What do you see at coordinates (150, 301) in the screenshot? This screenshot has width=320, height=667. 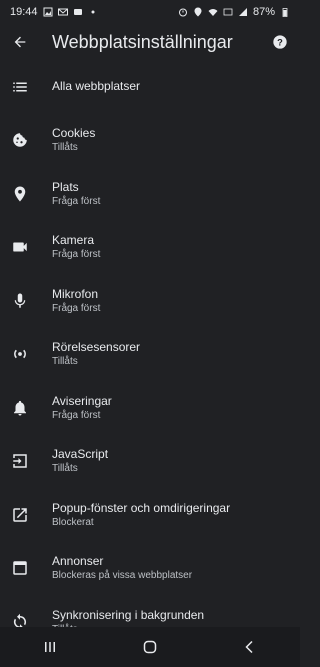 I see `setting-microphone: Mikrofon Fråga först` at bounding box center [150, 301].